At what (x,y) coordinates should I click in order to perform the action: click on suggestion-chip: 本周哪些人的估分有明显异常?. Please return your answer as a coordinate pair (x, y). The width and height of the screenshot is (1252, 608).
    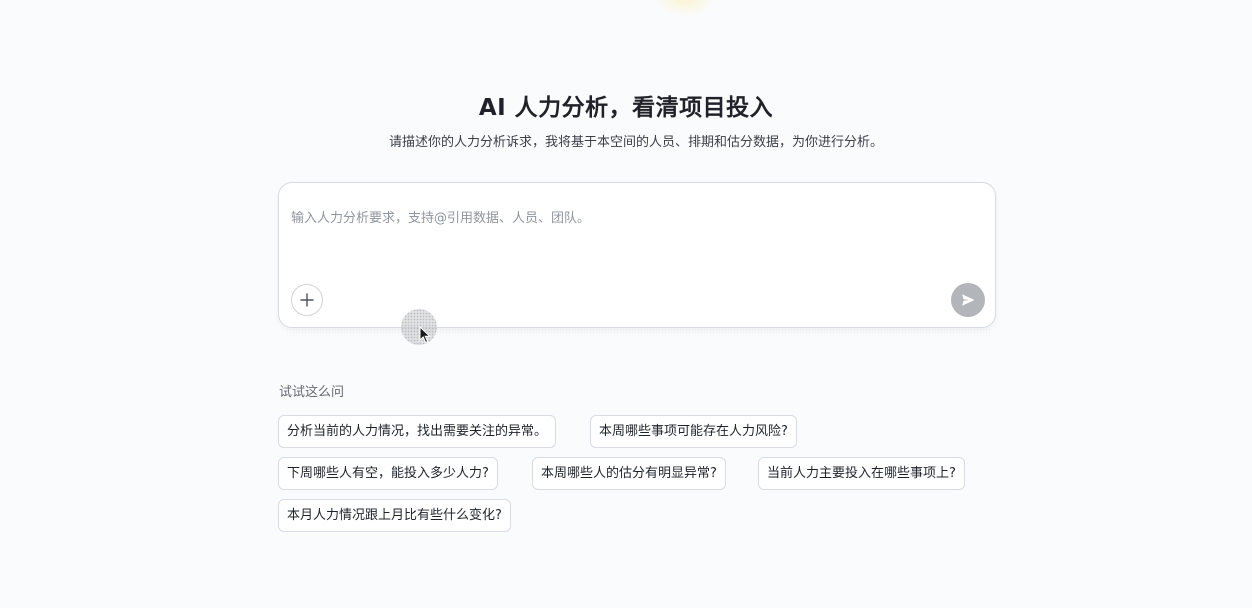
    Looking at the image, I should click on (629, 473).